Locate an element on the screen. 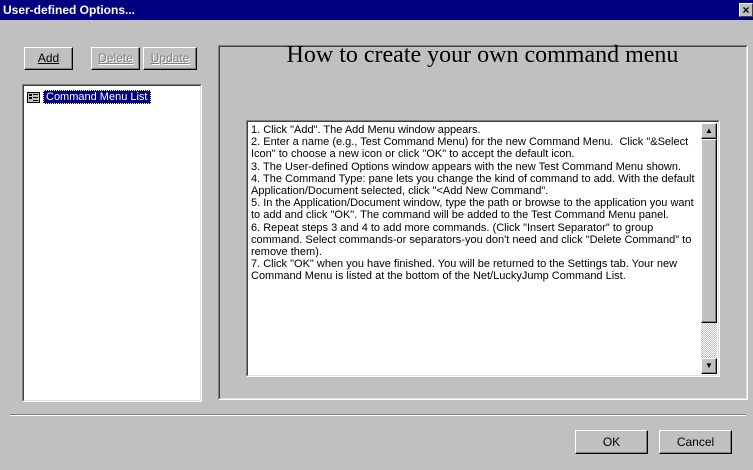 This screenshot has height=470, width=753. cancel-button: Cancel is located at coordinates (695, 442).